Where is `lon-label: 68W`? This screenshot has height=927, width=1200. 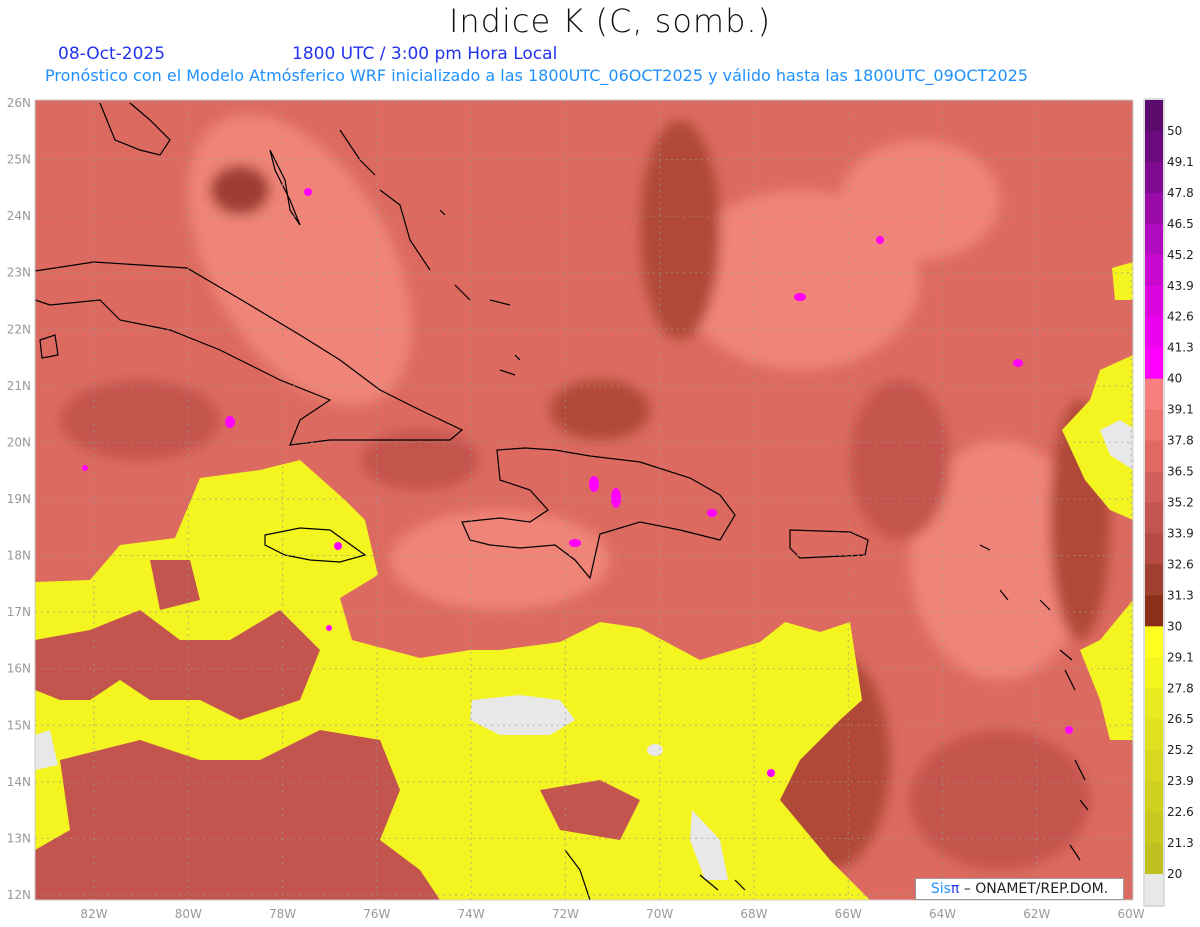
lon-label: 68W is located at coordinates (753, 914).